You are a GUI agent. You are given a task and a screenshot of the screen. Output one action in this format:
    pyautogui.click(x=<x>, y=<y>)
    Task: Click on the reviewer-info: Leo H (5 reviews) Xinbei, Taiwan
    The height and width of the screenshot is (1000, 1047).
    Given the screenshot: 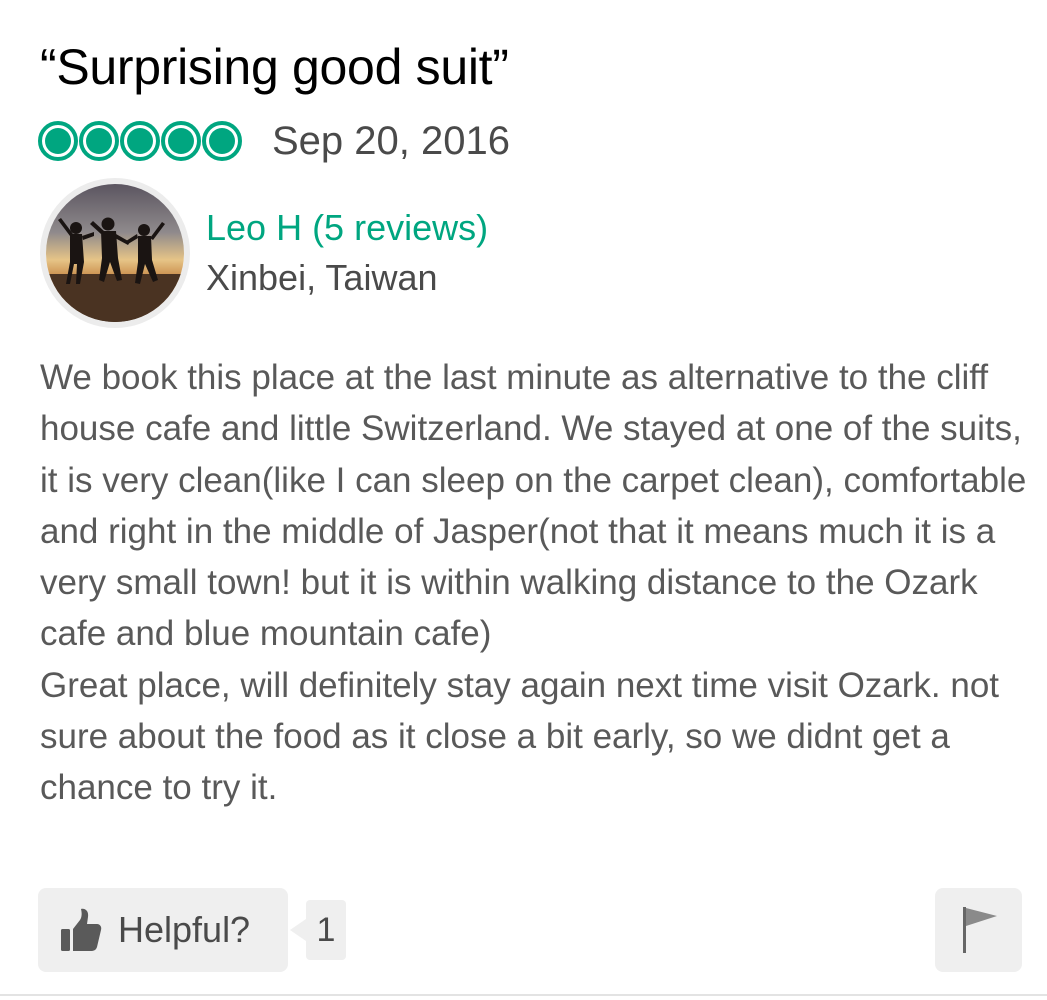 What is the action you would take?
    pyautogui.click(x=264, y=253)
    